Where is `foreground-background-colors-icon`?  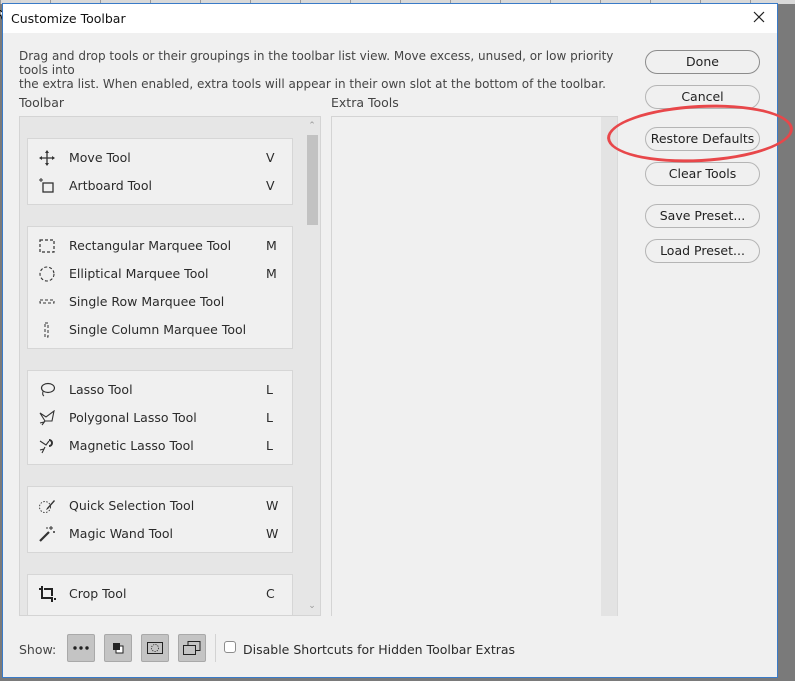
foreground-background-colors-icon is located at coordinates (118, 648).